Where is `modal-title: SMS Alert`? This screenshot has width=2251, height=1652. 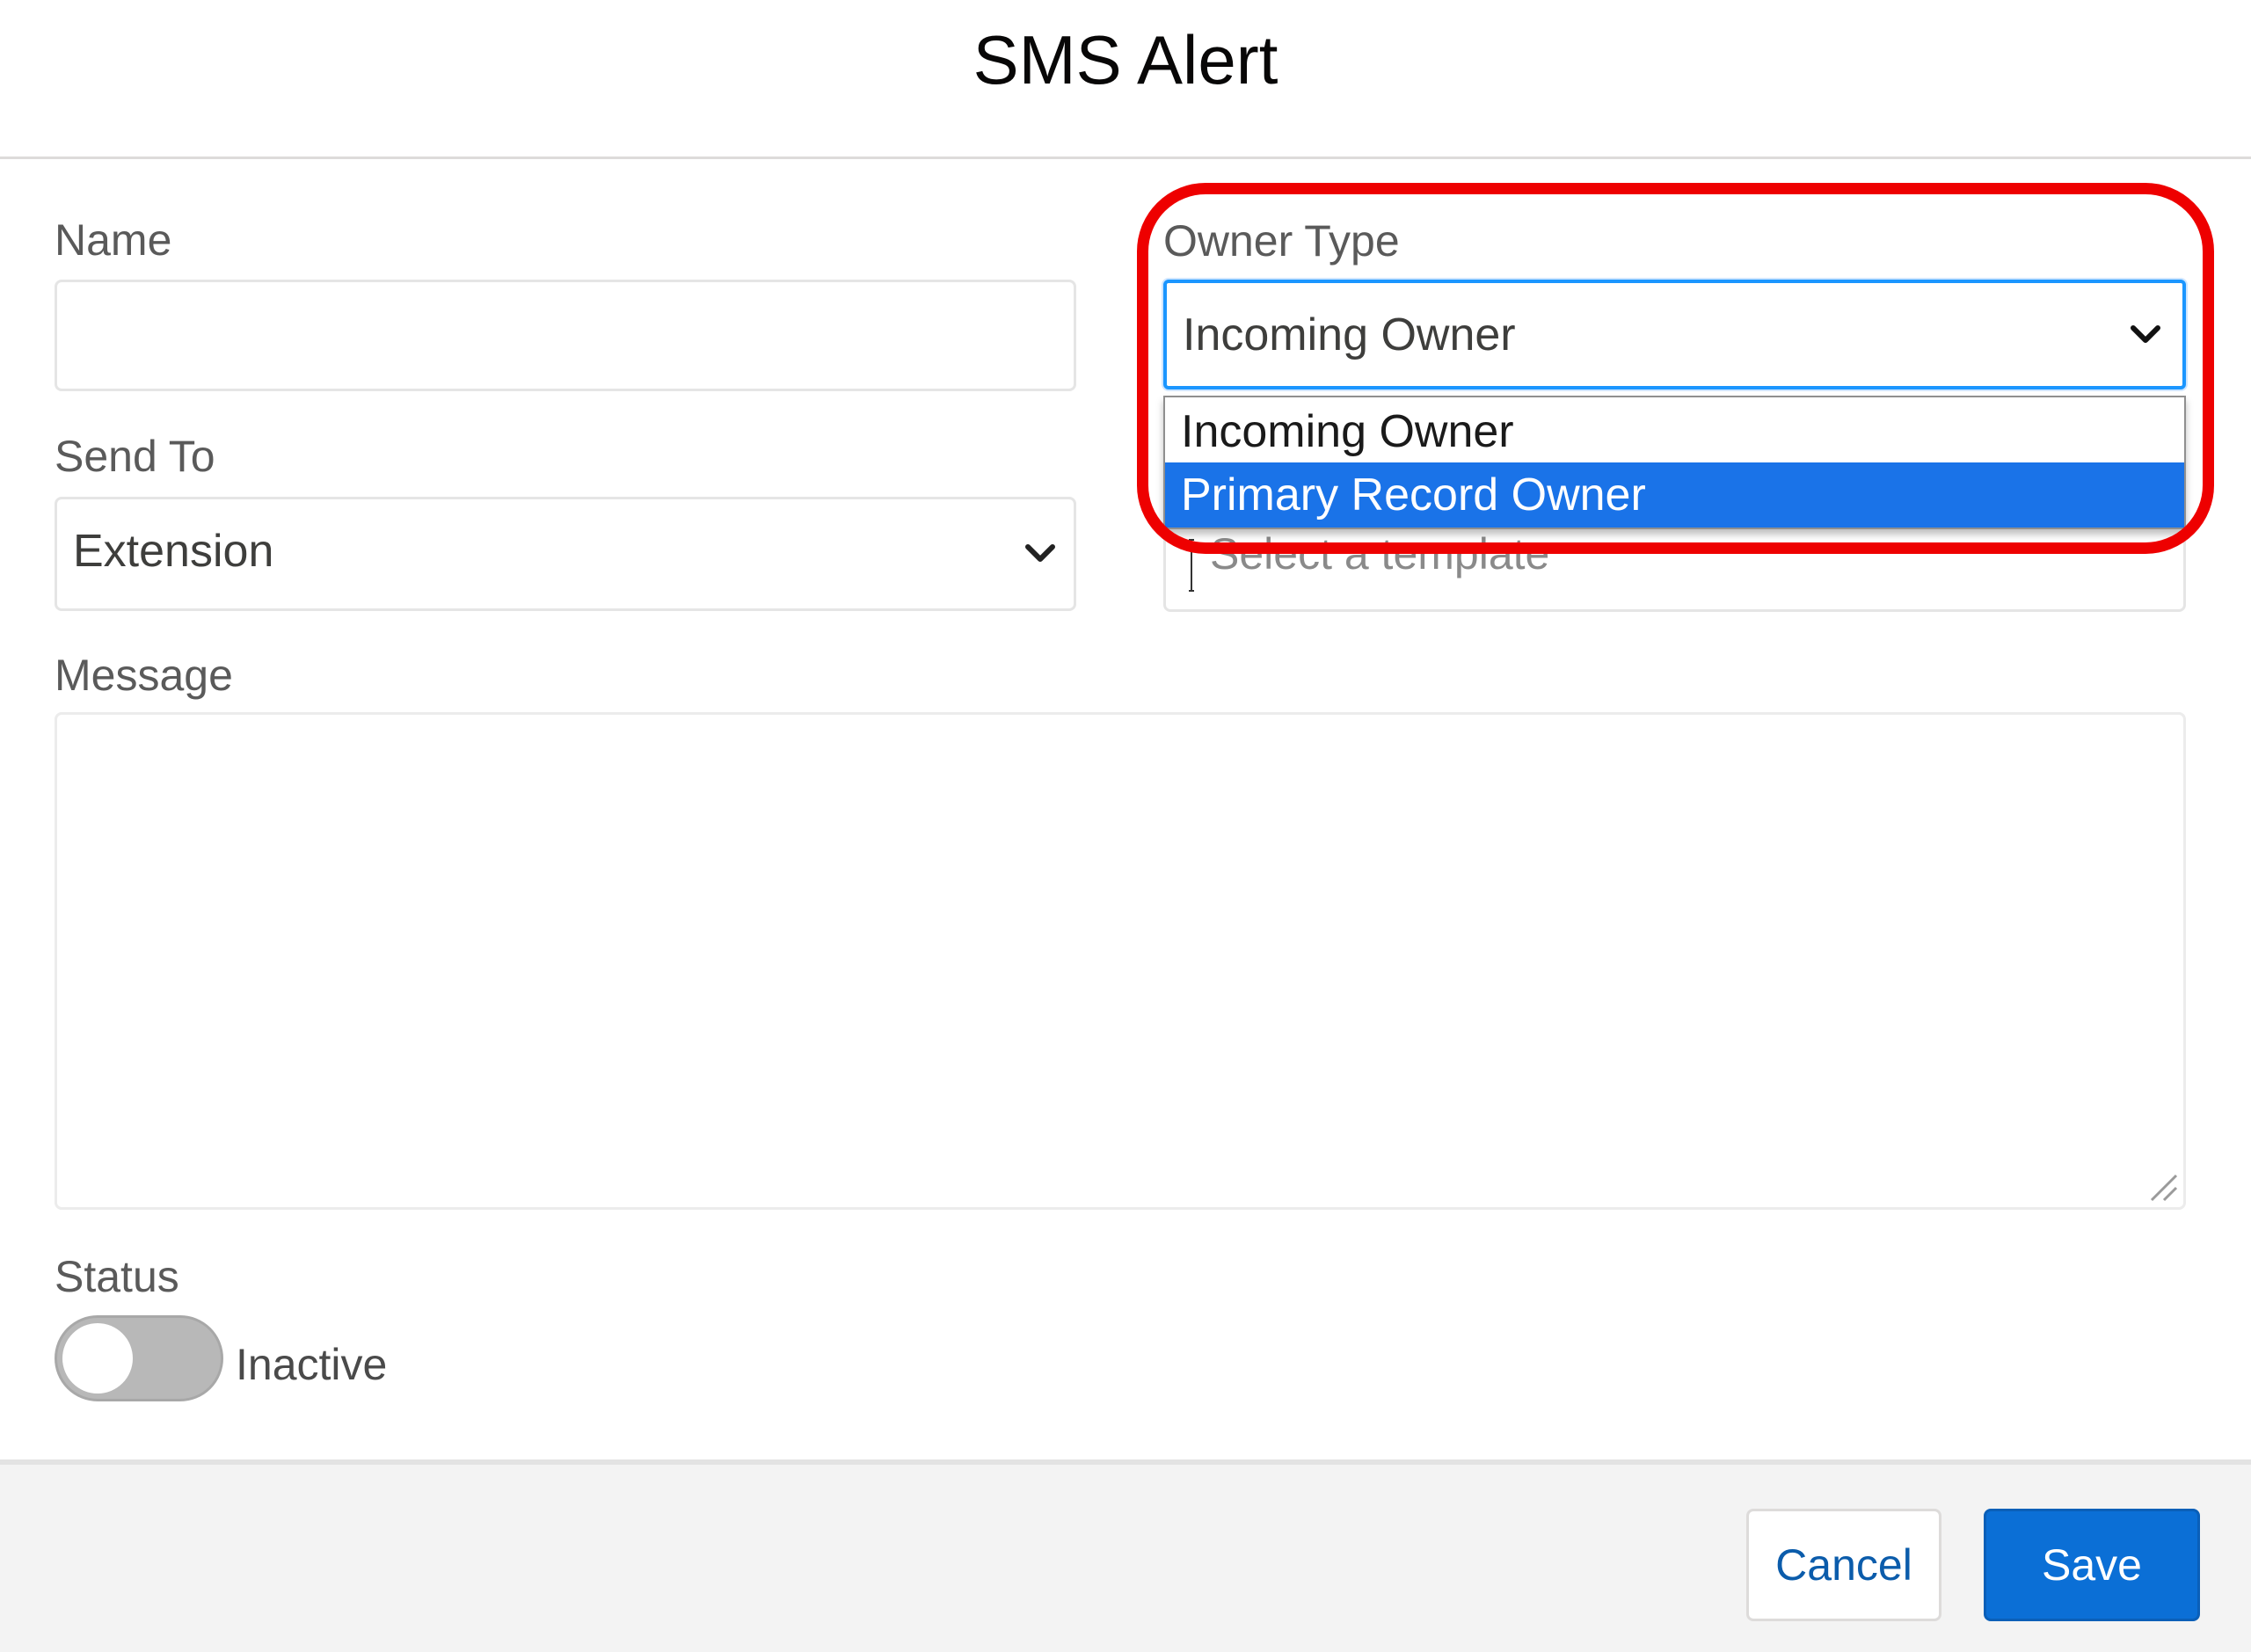
modal-title: SMS Alert is located at coordinates (1125, 60).